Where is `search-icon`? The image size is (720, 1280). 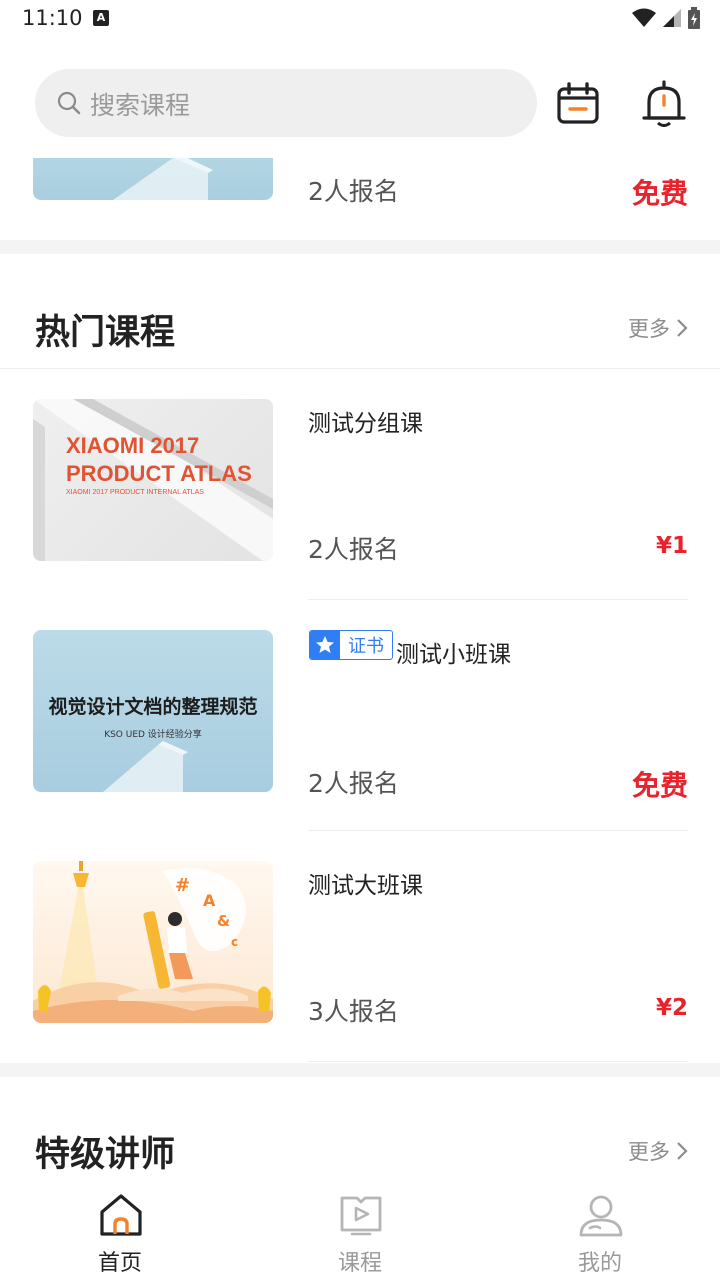
search-icon is located at coordinates (69, 103).